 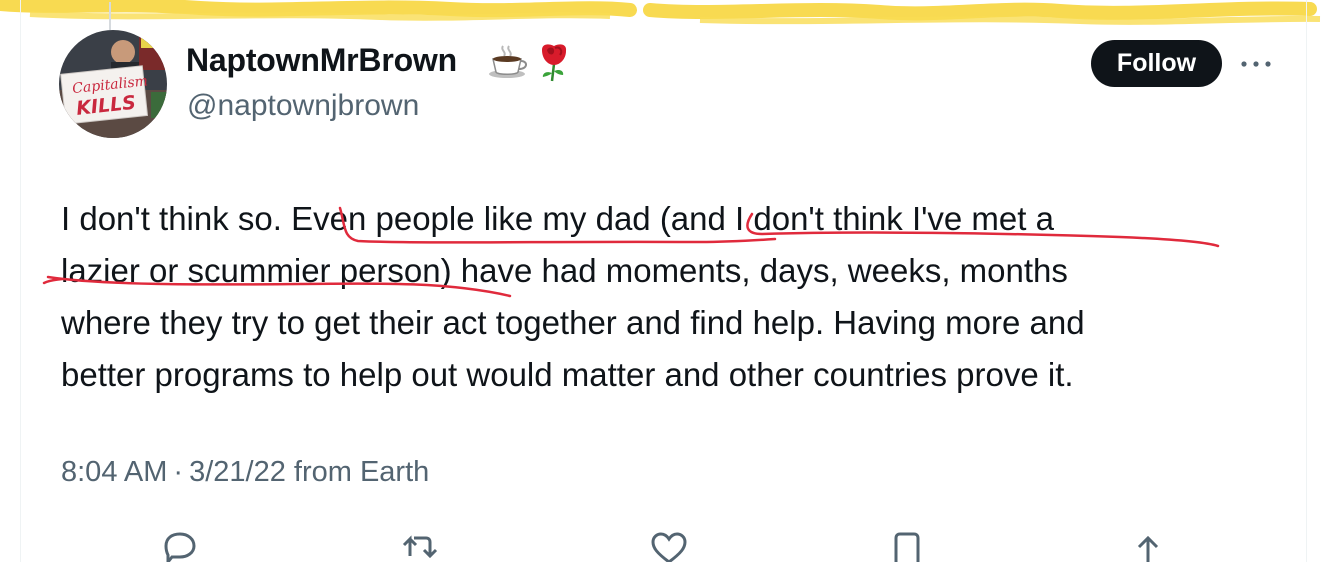 What do you see at coordinates (361, 472) in the screenshot?
I see `tweet-source: from Earth` at bounding box center [361, 472].